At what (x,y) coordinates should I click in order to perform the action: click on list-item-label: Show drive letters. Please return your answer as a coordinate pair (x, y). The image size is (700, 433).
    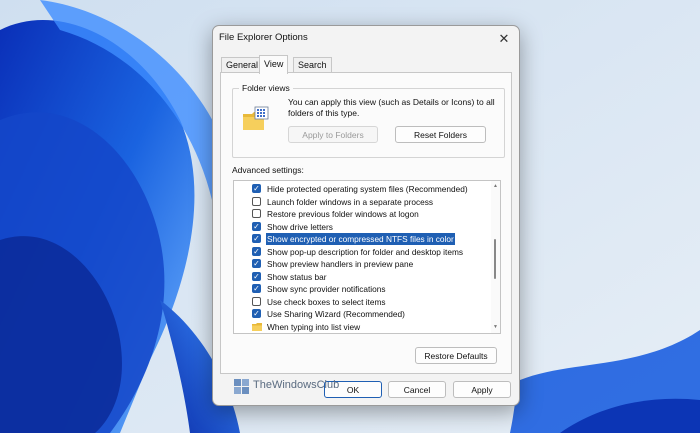
    Looking at the image, I should click on (300, 226).